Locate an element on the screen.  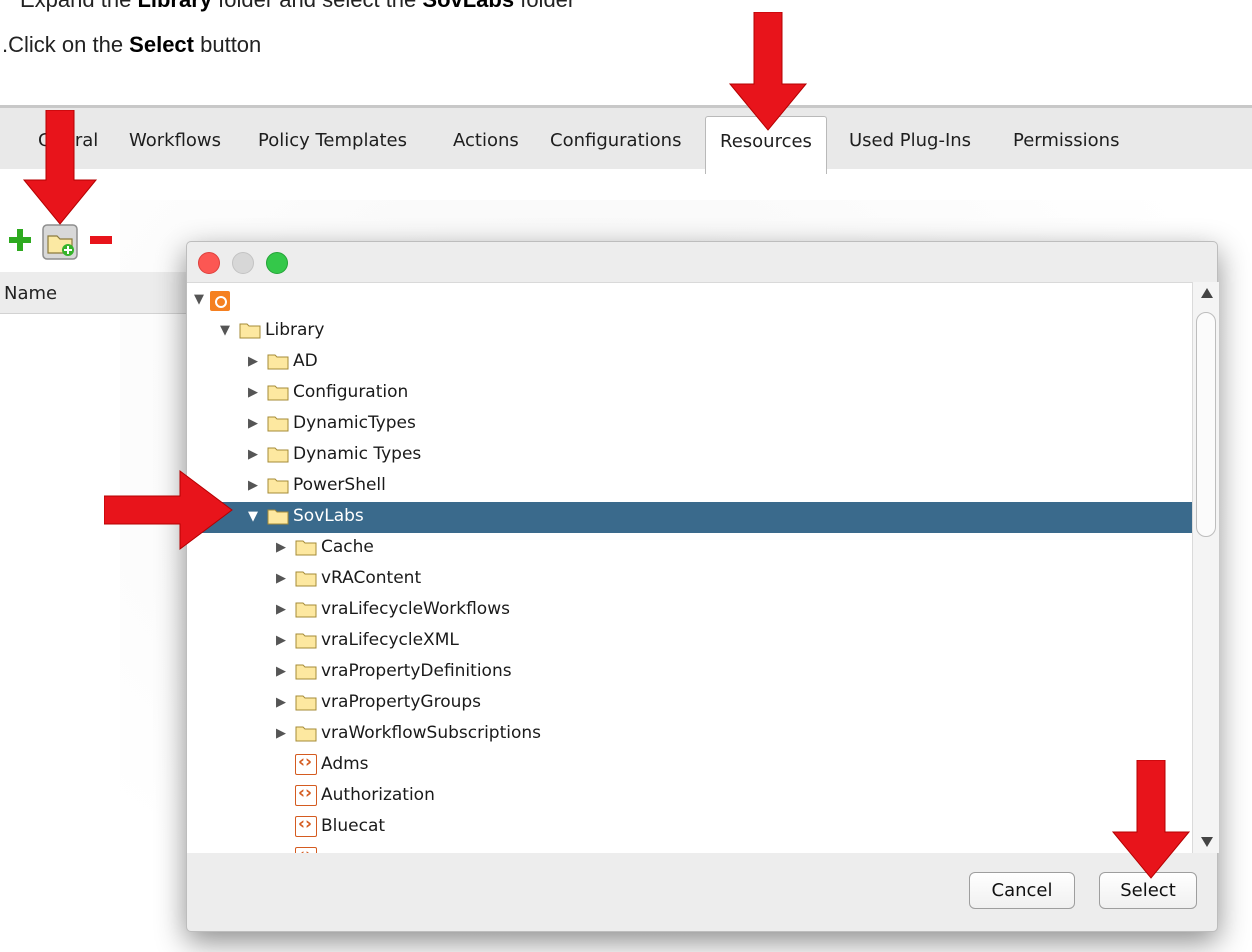
cancel-button: Cancel is located at coordinates (1022, 890).